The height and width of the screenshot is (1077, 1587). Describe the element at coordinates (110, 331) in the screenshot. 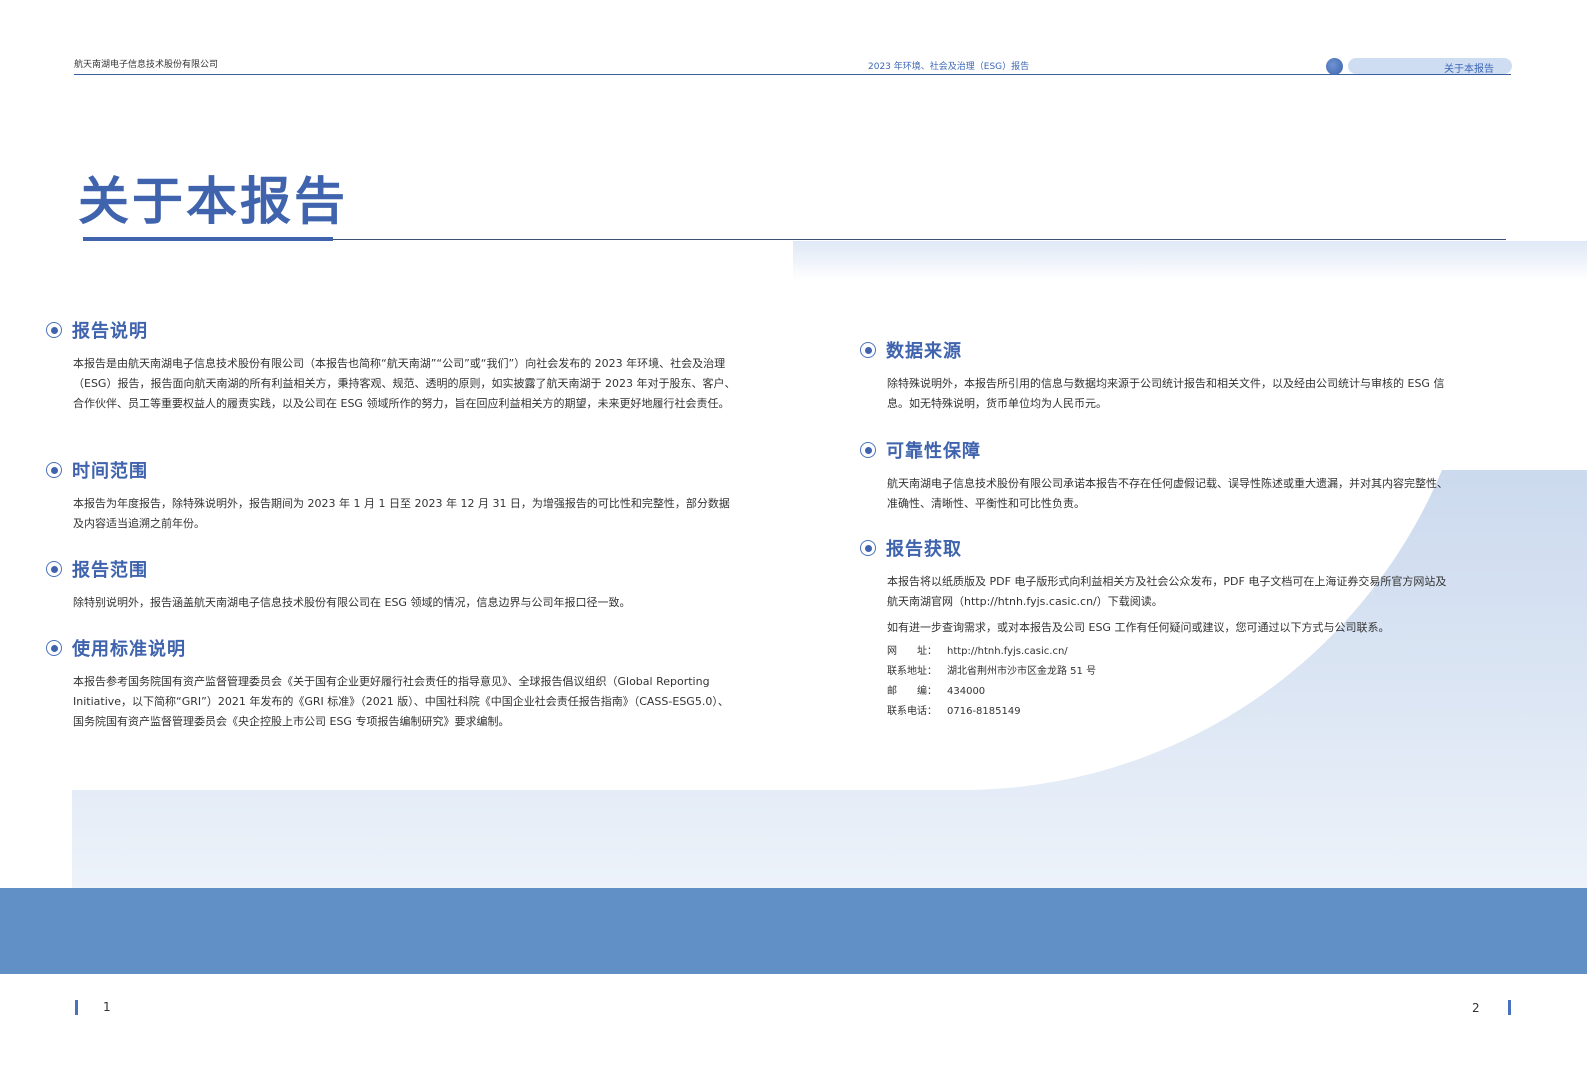

I see `section-title: 报告说明` at that location.